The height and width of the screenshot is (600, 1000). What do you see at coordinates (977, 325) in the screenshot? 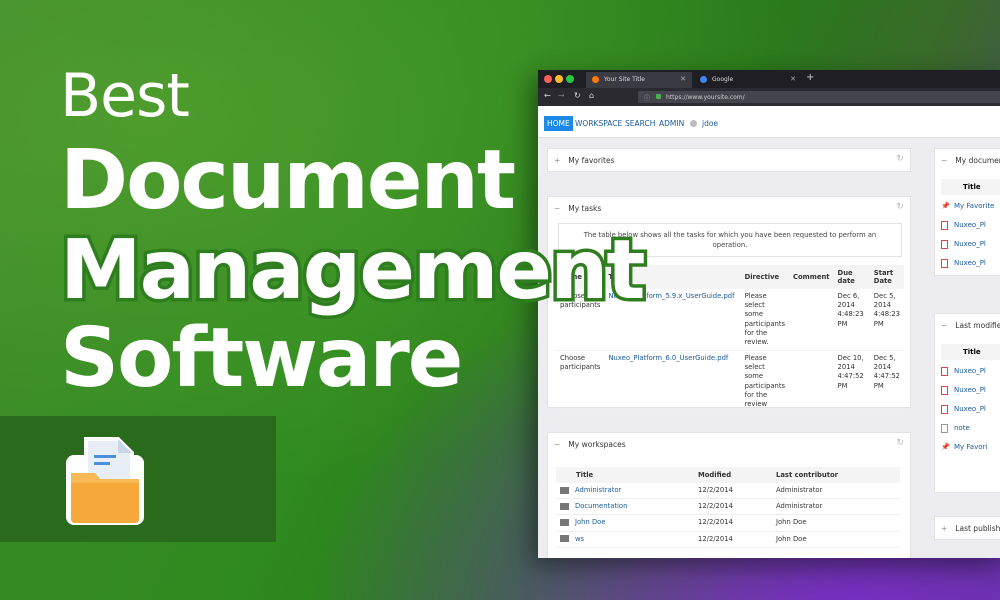
I see `panel-title: Last modifie` at bounding box center [977, 325].